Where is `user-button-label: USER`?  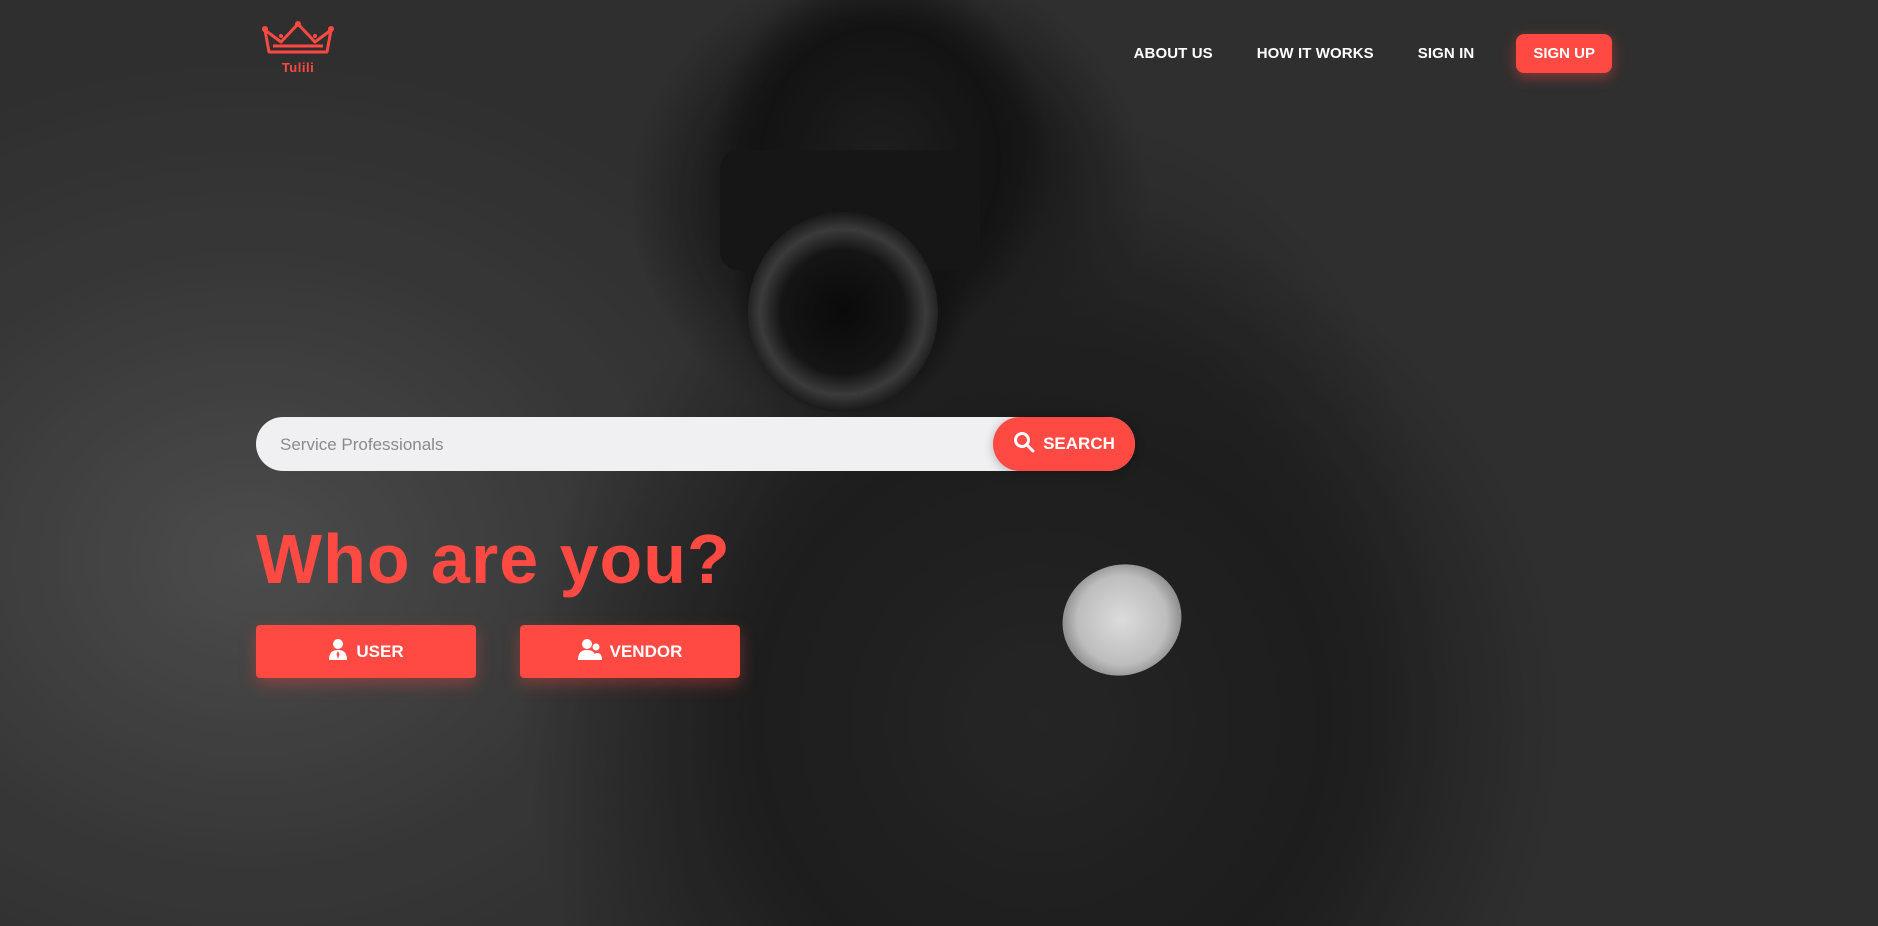
user-button-label: USER is located at coordinates (380, 651).